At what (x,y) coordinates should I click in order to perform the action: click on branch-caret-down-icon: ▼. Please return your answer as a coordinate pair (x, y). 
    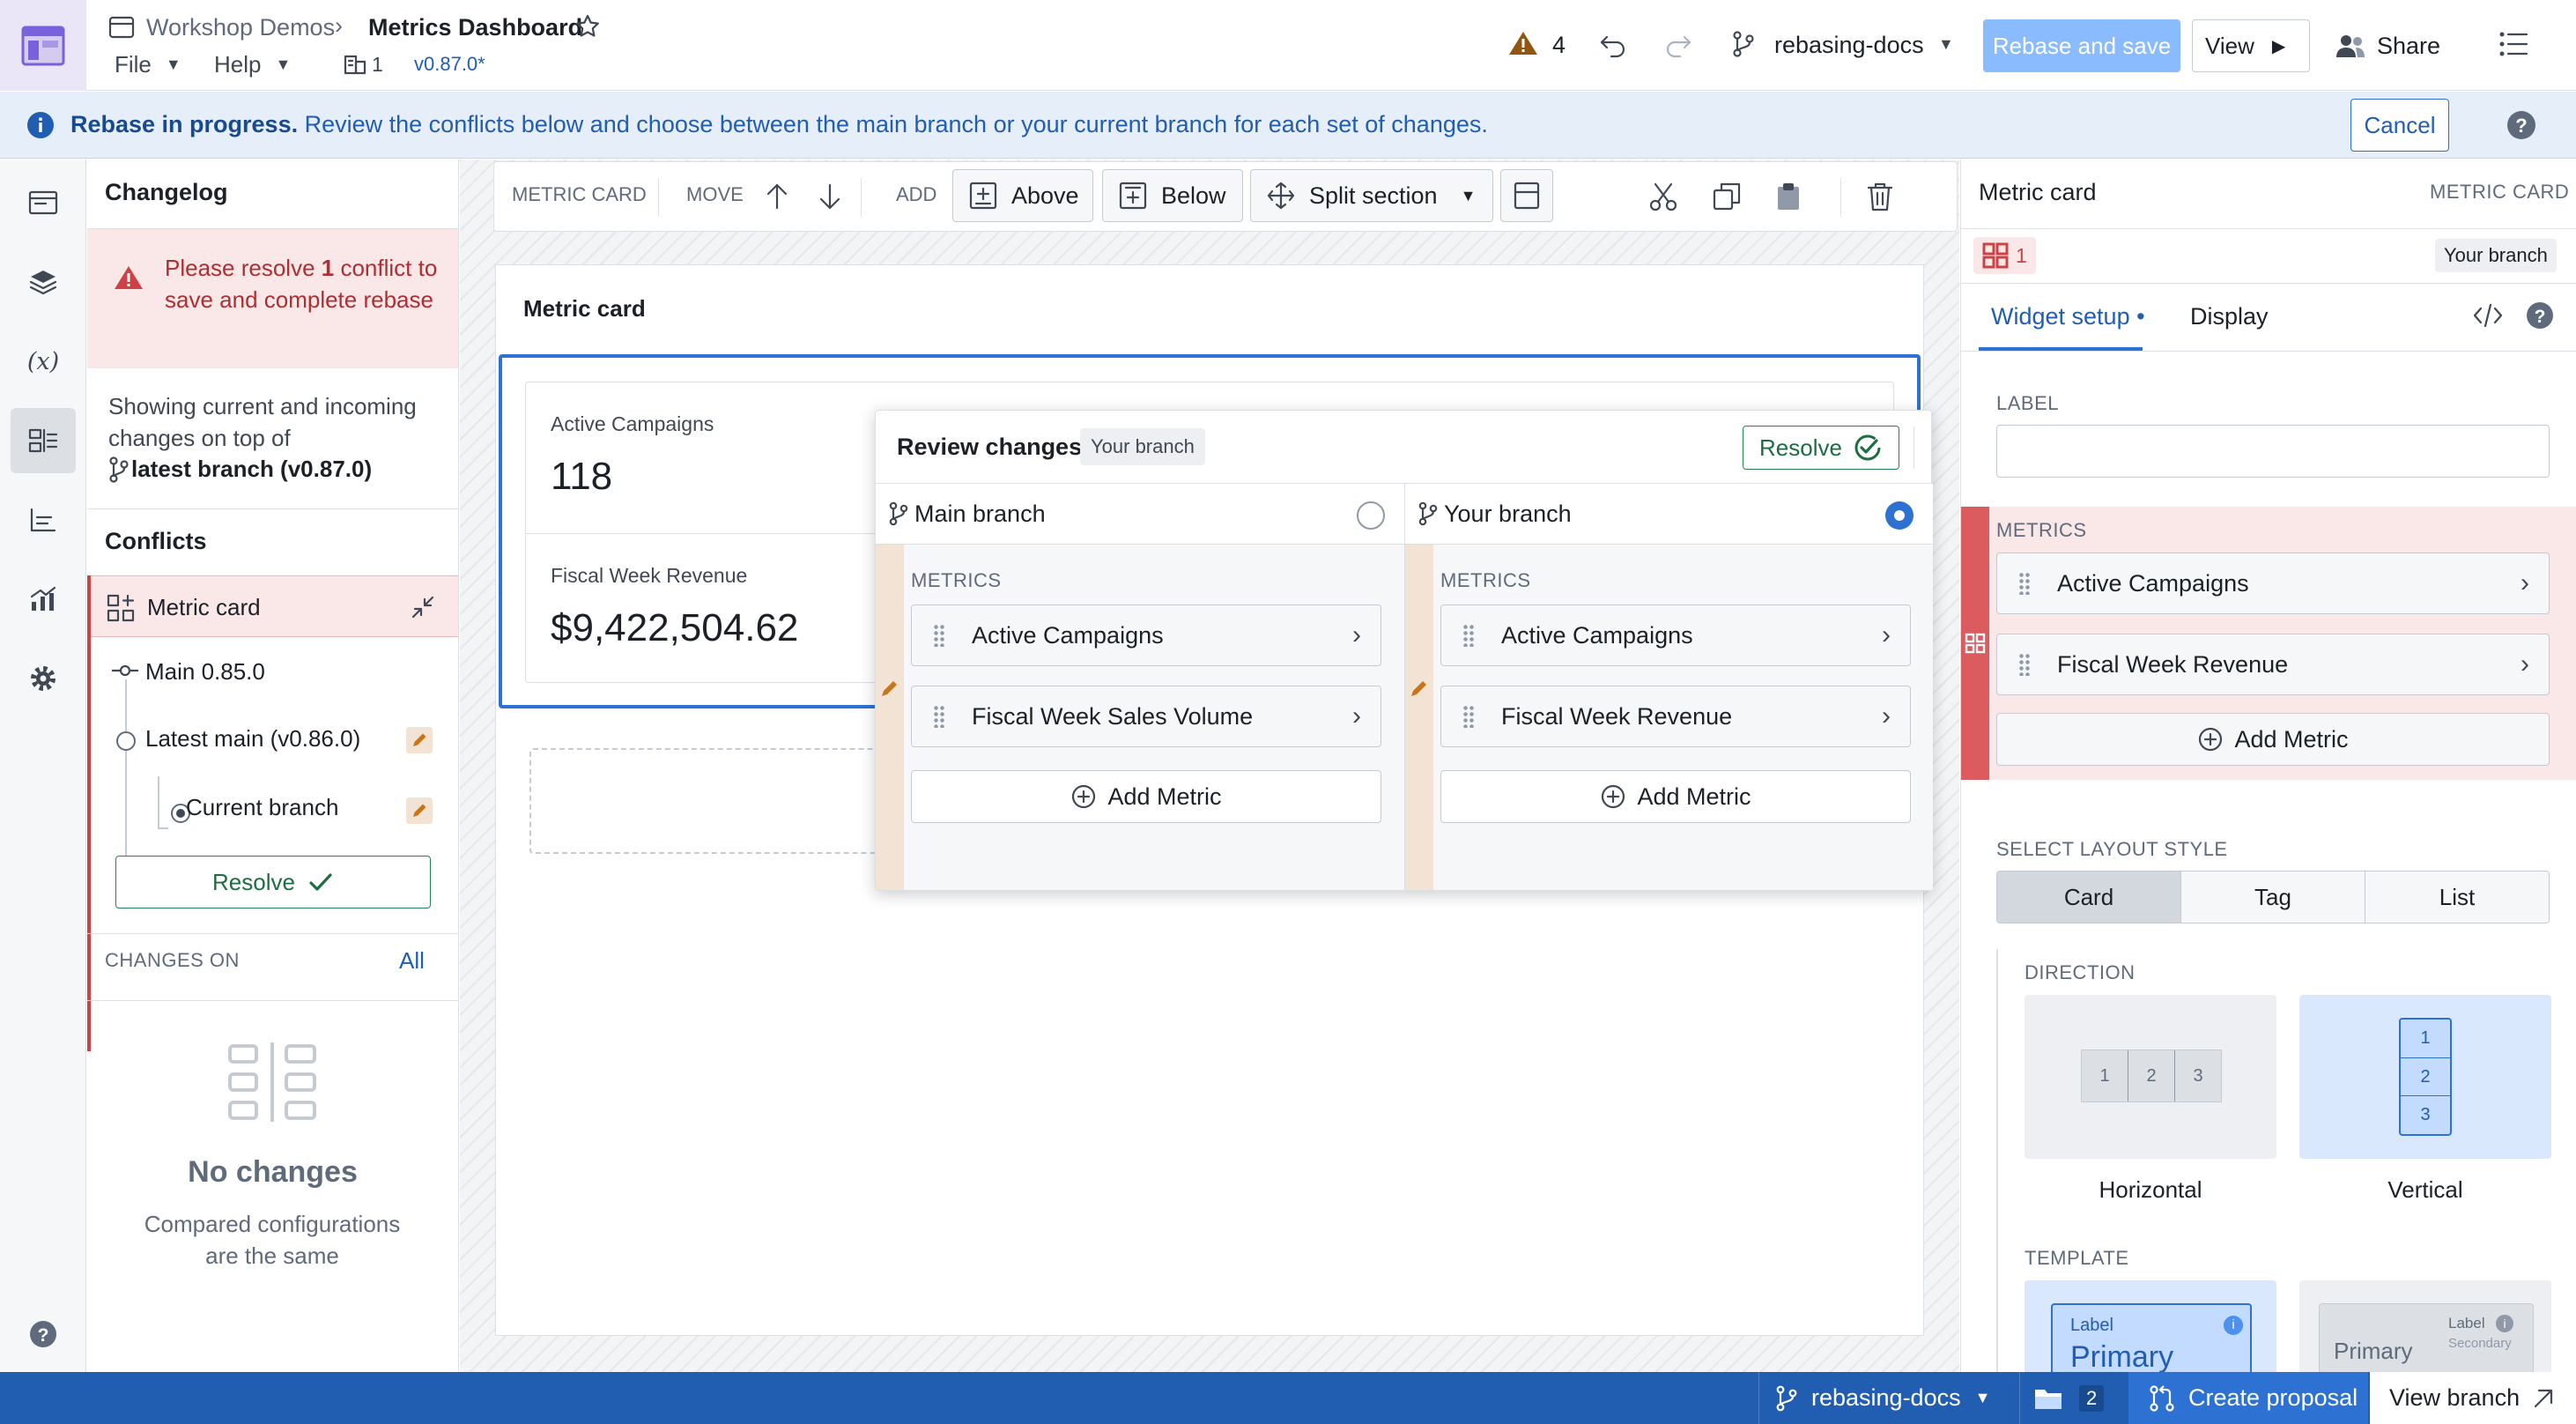
    Looking at the image, I should click on (1946, 45).